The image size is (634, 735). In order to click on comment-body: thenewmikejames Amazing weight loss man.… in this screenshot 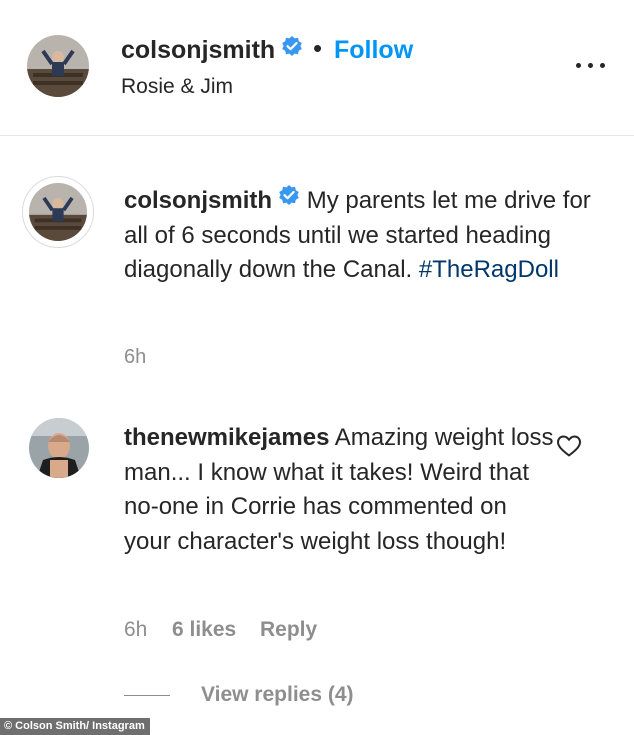, I will do `click(339, 490)`.